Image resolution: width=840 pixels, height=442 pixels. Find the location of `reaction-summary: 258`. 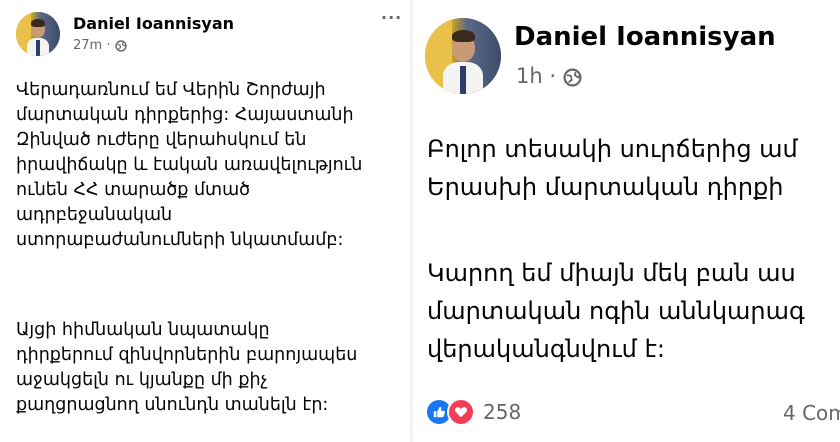

reaction-summary: 258 is located at coordinates (473, 412).